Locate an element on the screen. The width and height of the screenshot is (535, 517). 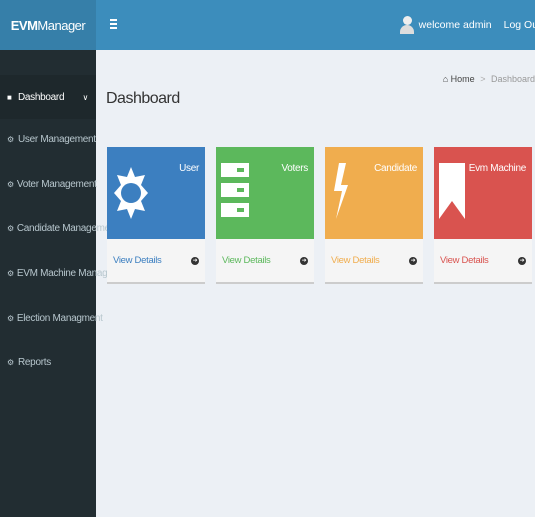
bookmark-icon is located at coordinates (452, 191).